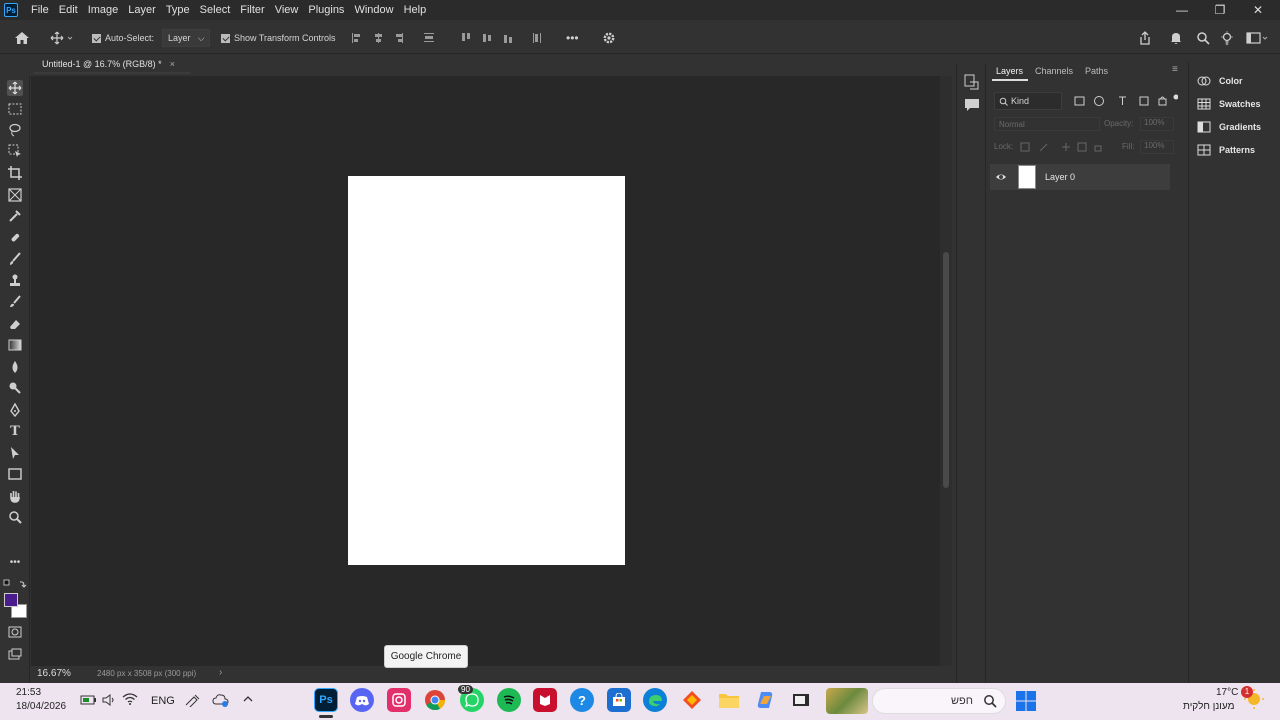 The image size is (1280, 720). Describe the element at coordinates (1145, 38) in the screenshot. I see `share-icon` at that location.